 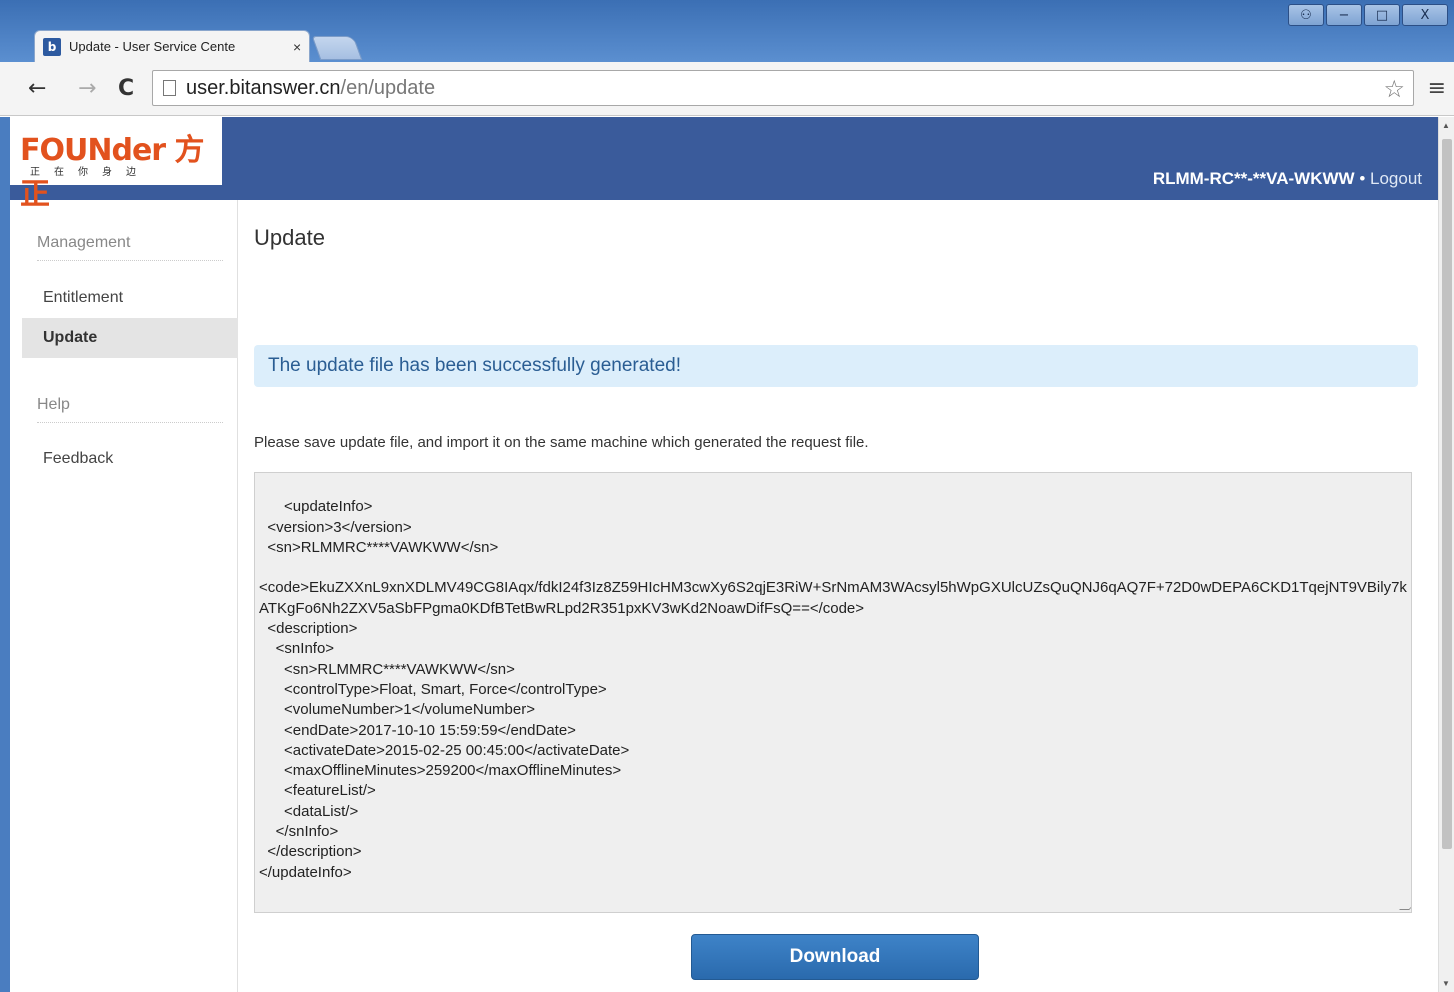 What do you see at coordinates (1382, 15) in the screenshot?
I see `maximize-button: □` at bounding box center [1382, 15].